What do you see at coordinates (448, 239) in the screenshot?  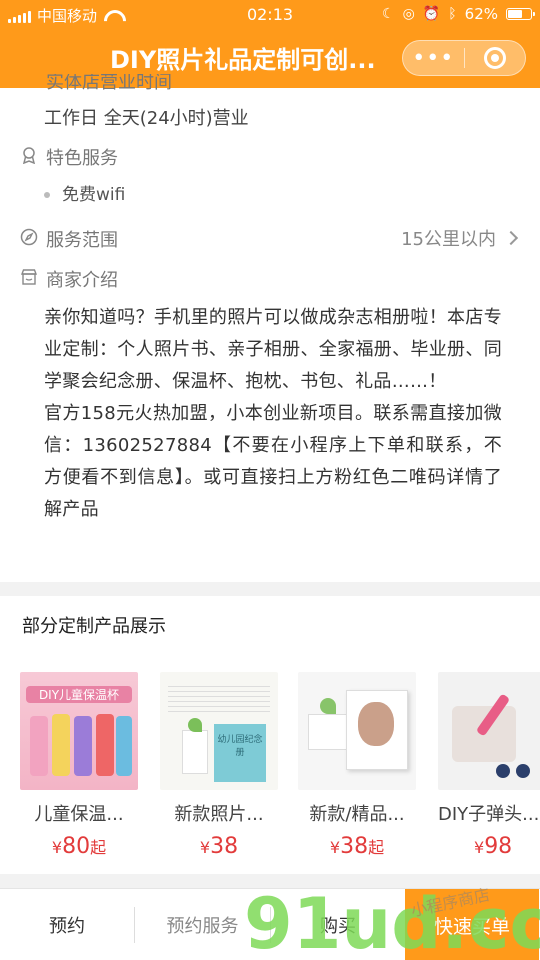 I see `service-range-value: 15公里以内` at bounding box center [448, 239].